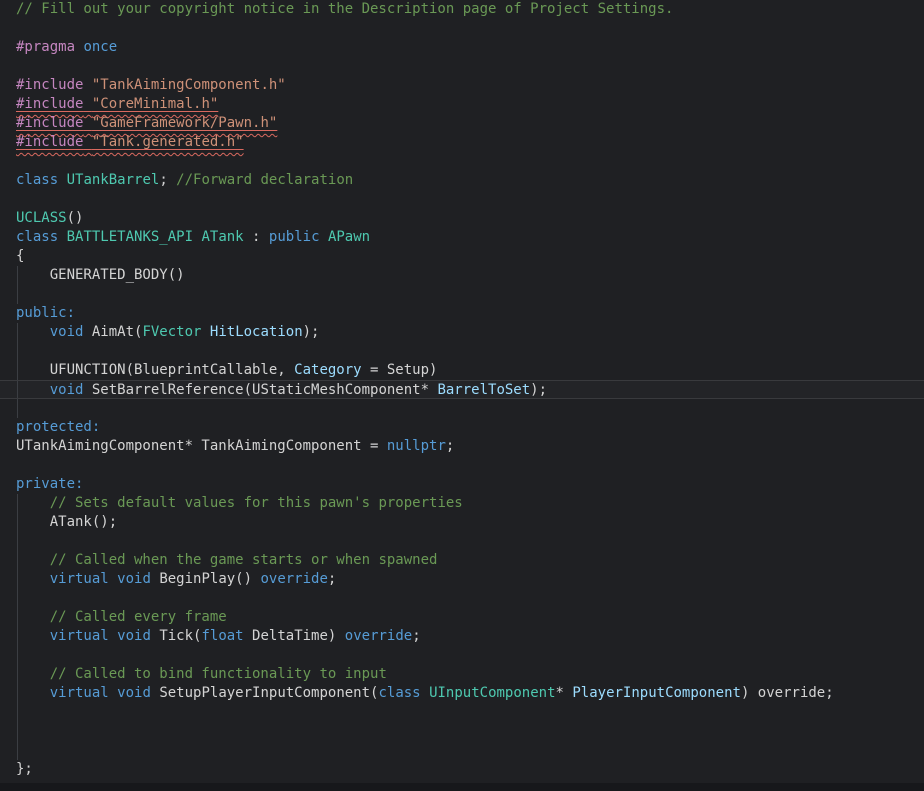 Image resolution: width=924 pixels, height=791 pixels. I want to click on code-token: public:, so click(46, 313).